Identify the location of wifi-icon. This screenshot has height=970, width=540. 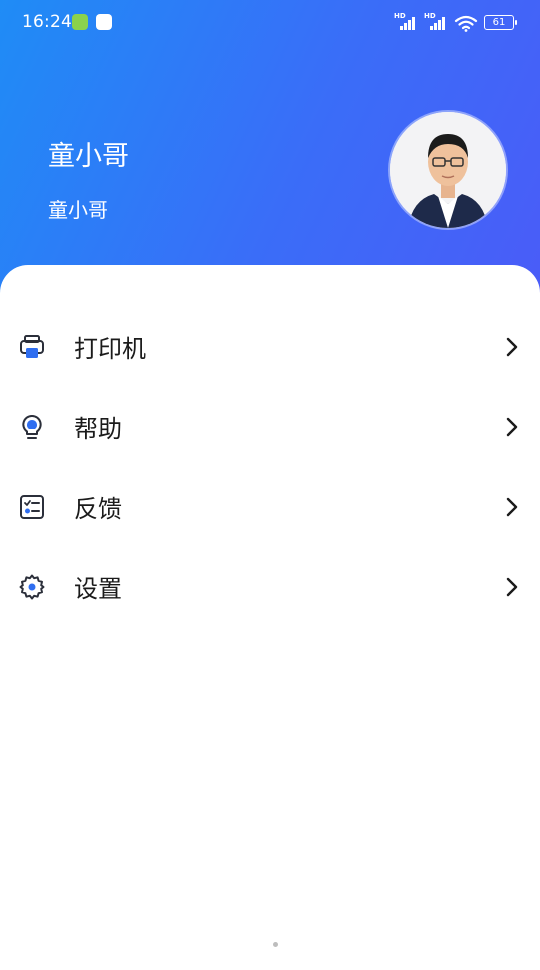
(466, 23).